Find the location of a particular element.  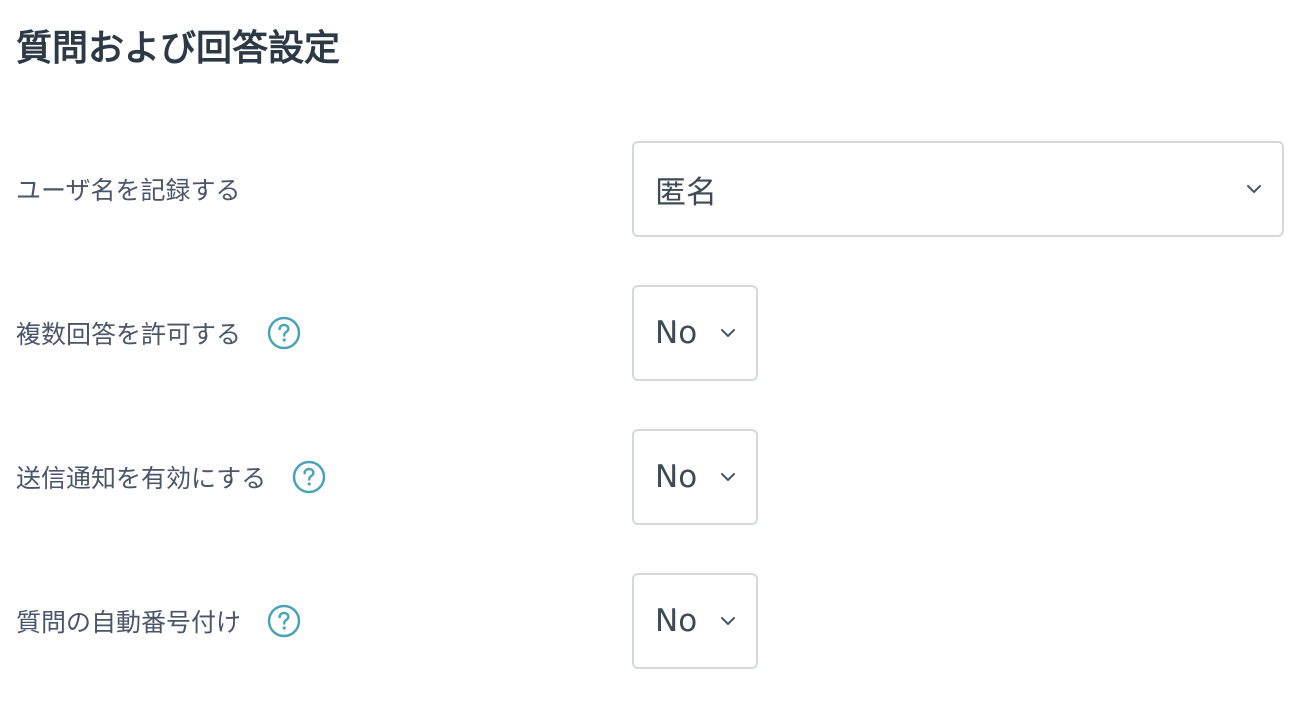

setting-label: ユーザ名を記録する is located at coordinates (128, 189).